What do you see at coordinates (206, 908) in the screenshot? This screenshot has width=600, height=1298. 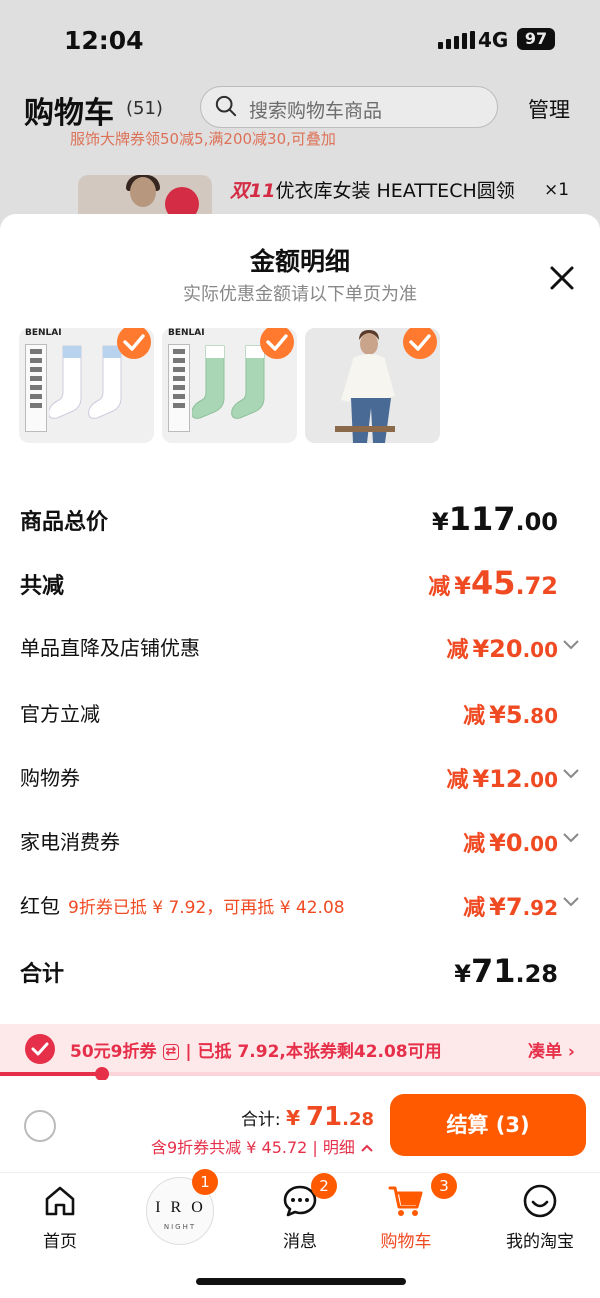 I see `red-packet-note: 9折券已抵 ¥ 7.92，可再抵 ¥ 42.08` at bounding box center [206, 908].